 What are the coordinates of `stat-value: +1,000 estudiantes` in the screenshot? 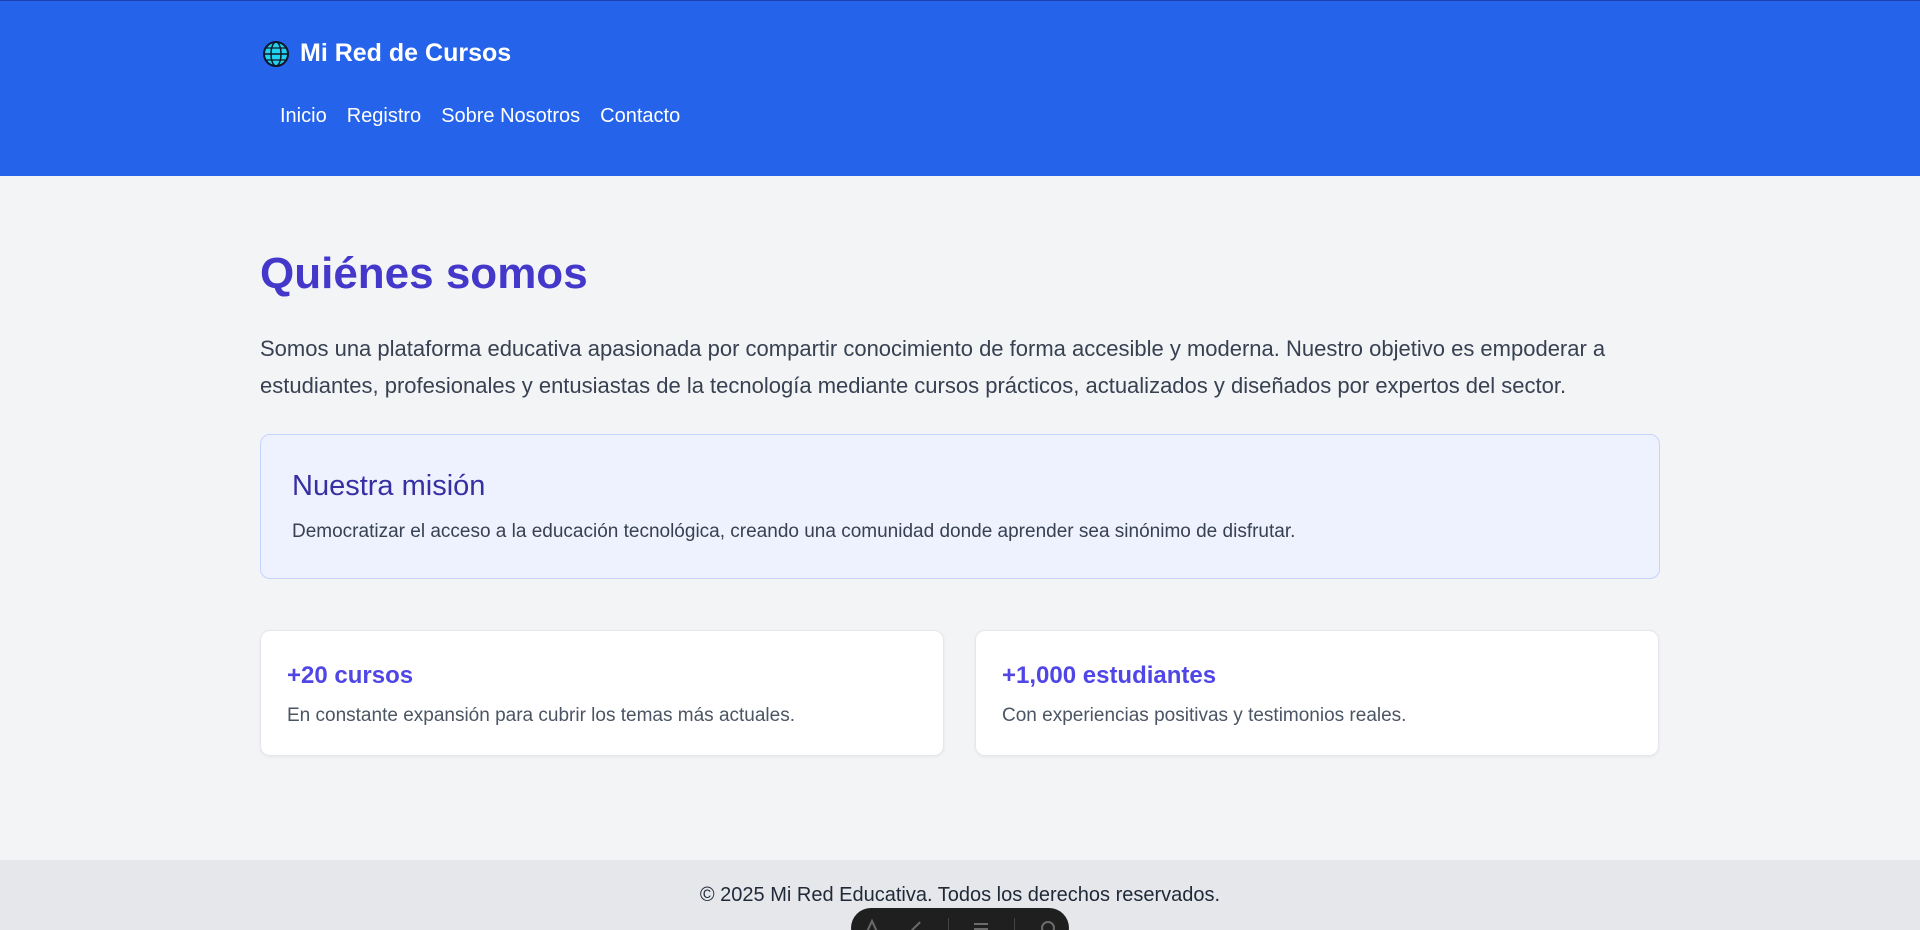 It's located at (1109, 675).